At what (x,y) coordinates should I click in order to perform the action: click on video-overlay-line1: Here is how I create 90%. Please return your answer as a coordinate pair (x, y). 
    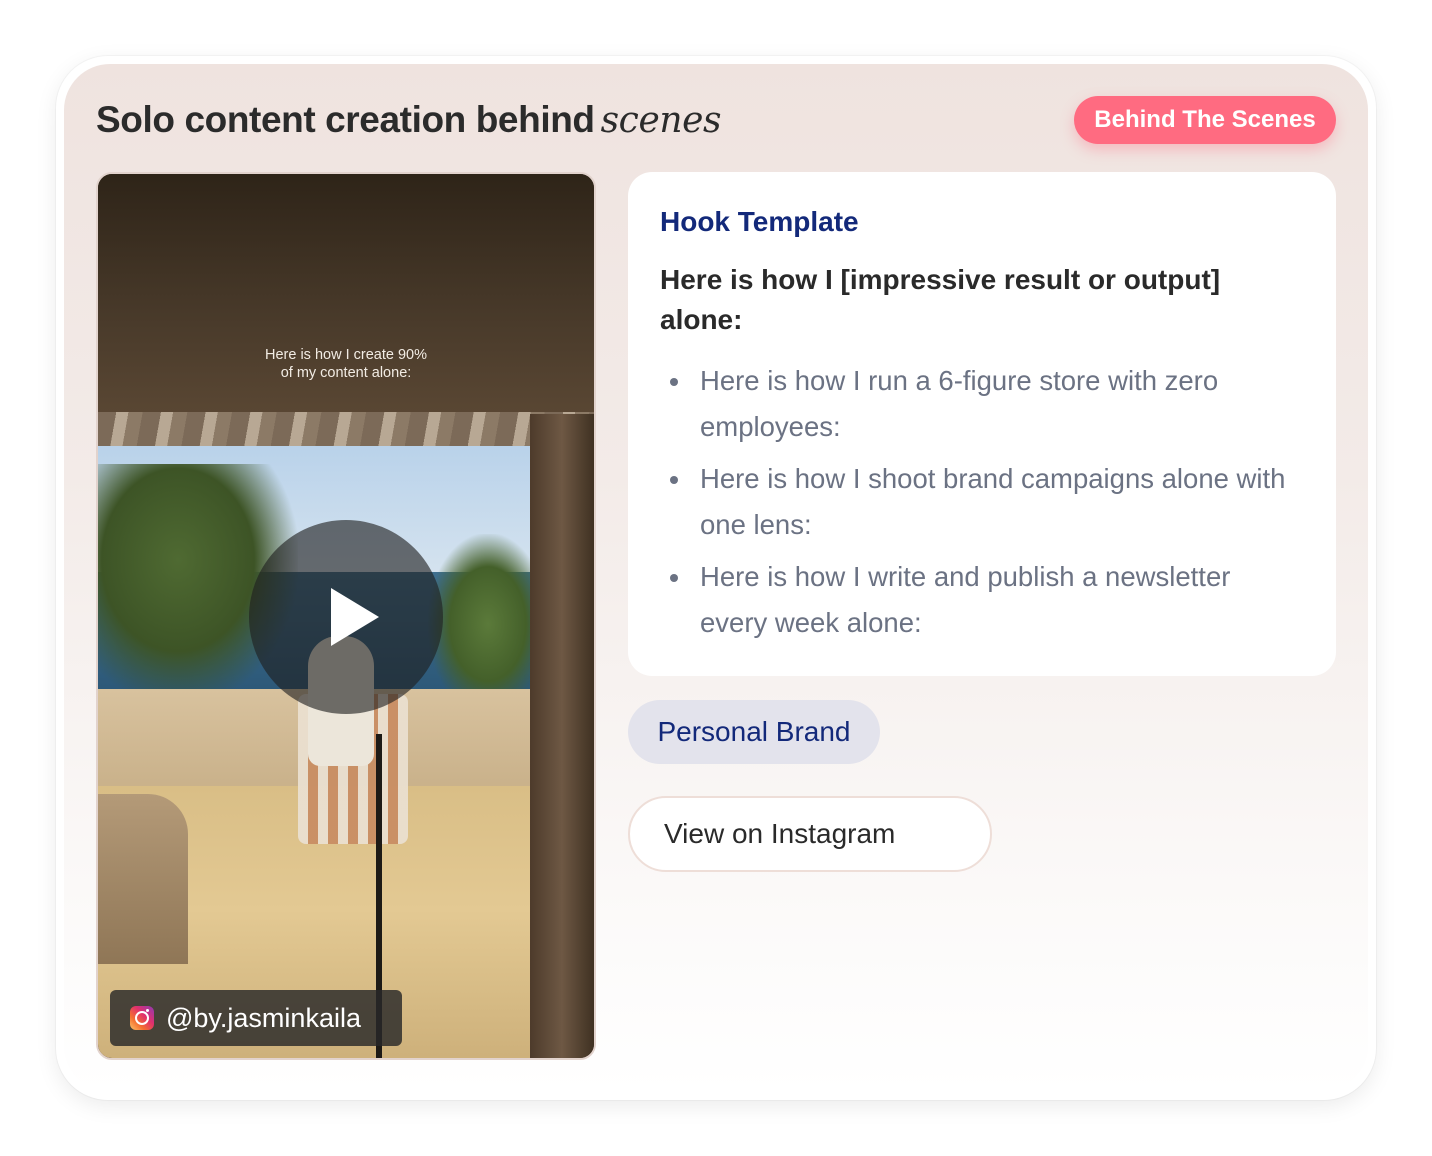
    Looking at the image, I should click on (346, 355).